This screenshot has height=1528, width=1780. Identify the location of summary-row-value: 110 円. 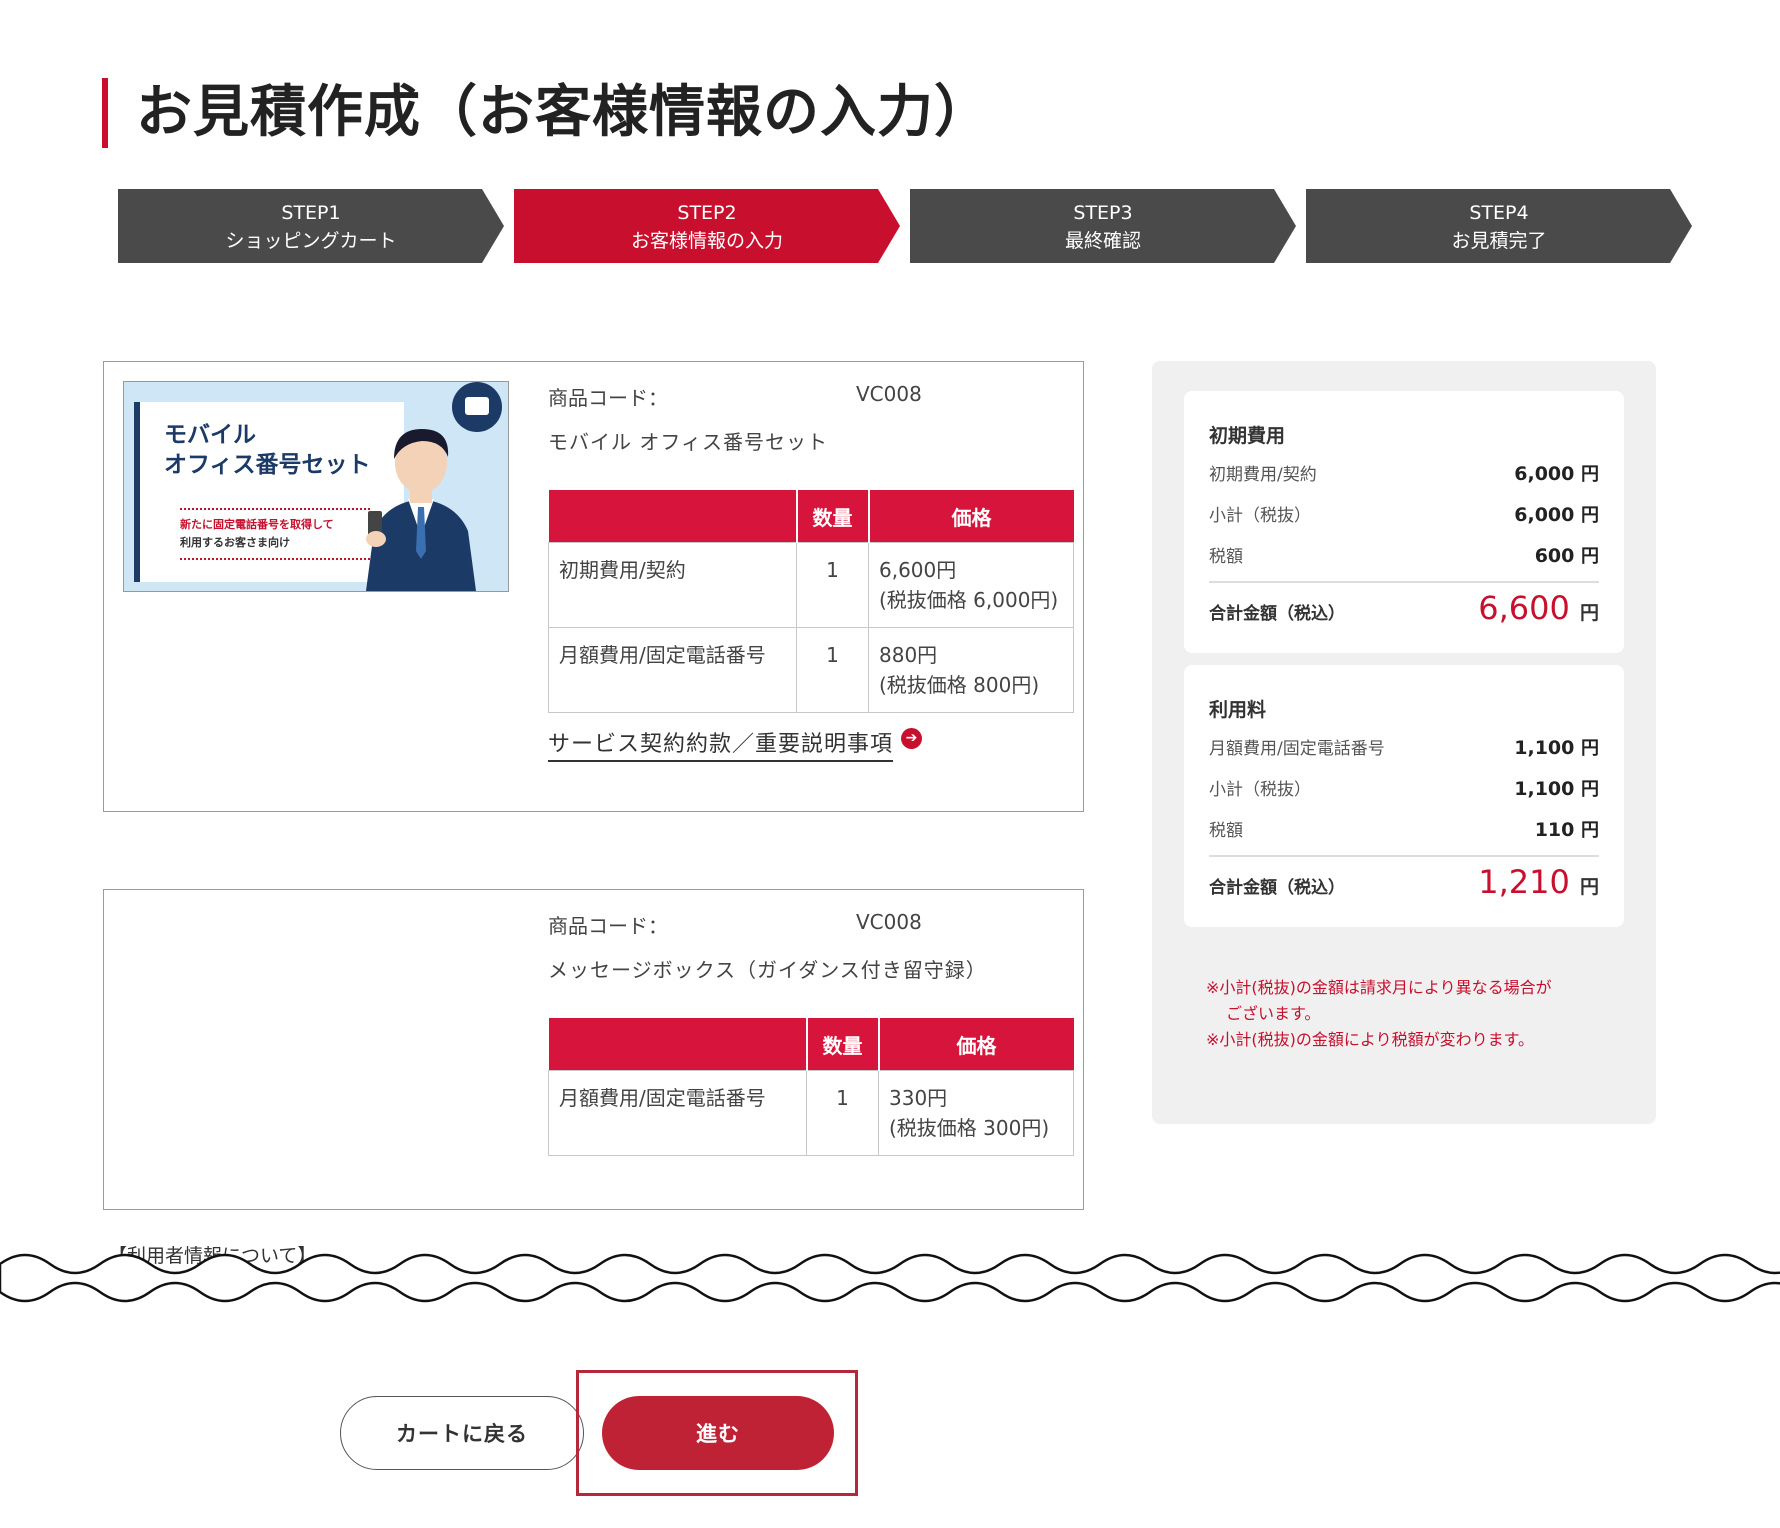
(1567, 829).